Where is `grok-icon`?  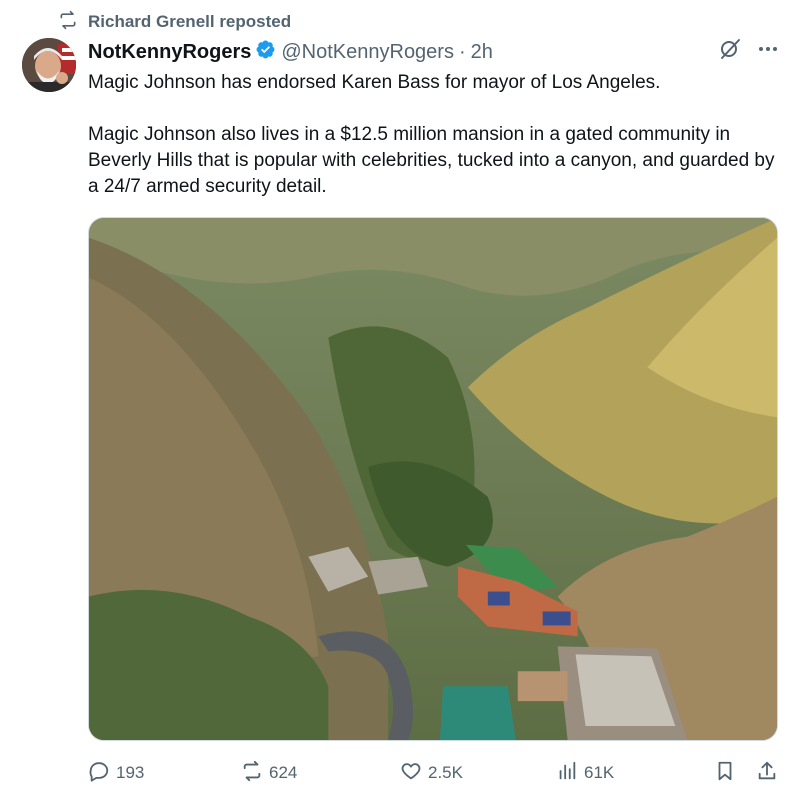
grok-icon is located at coordinates (730, 52).